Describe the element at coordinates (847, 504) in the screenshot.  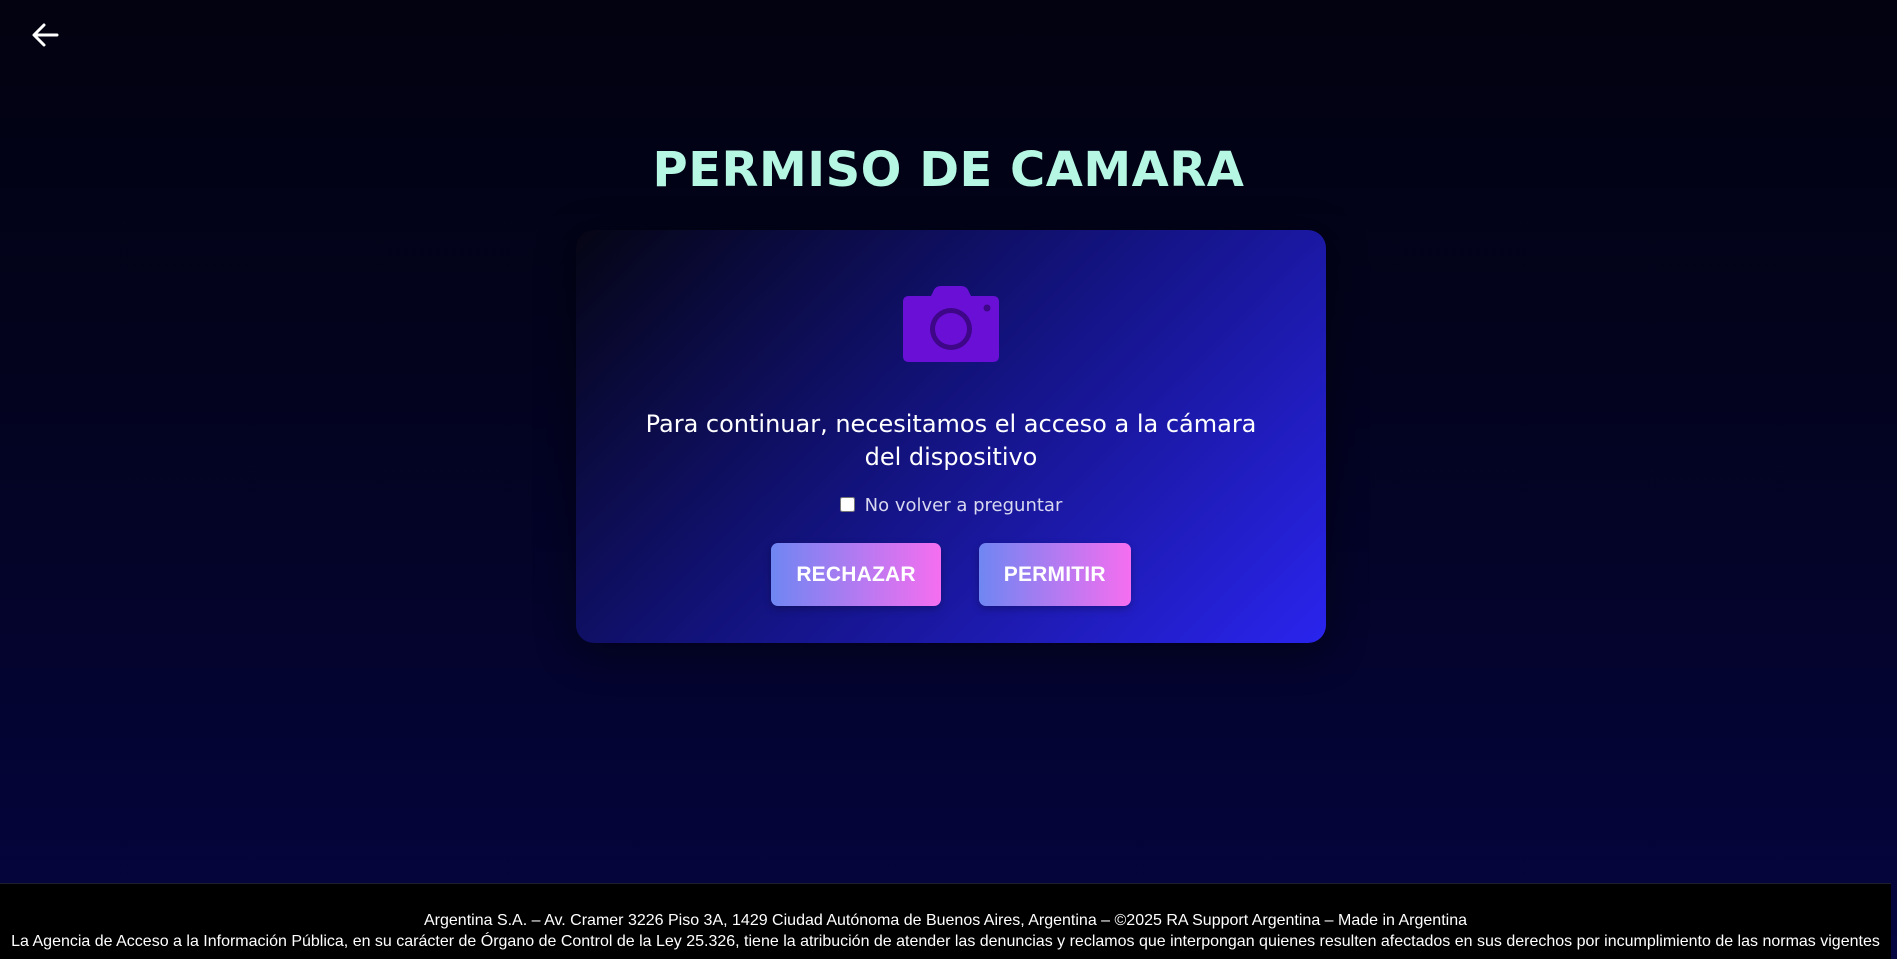
I see `dont-ask-again-checkbox` at that location.